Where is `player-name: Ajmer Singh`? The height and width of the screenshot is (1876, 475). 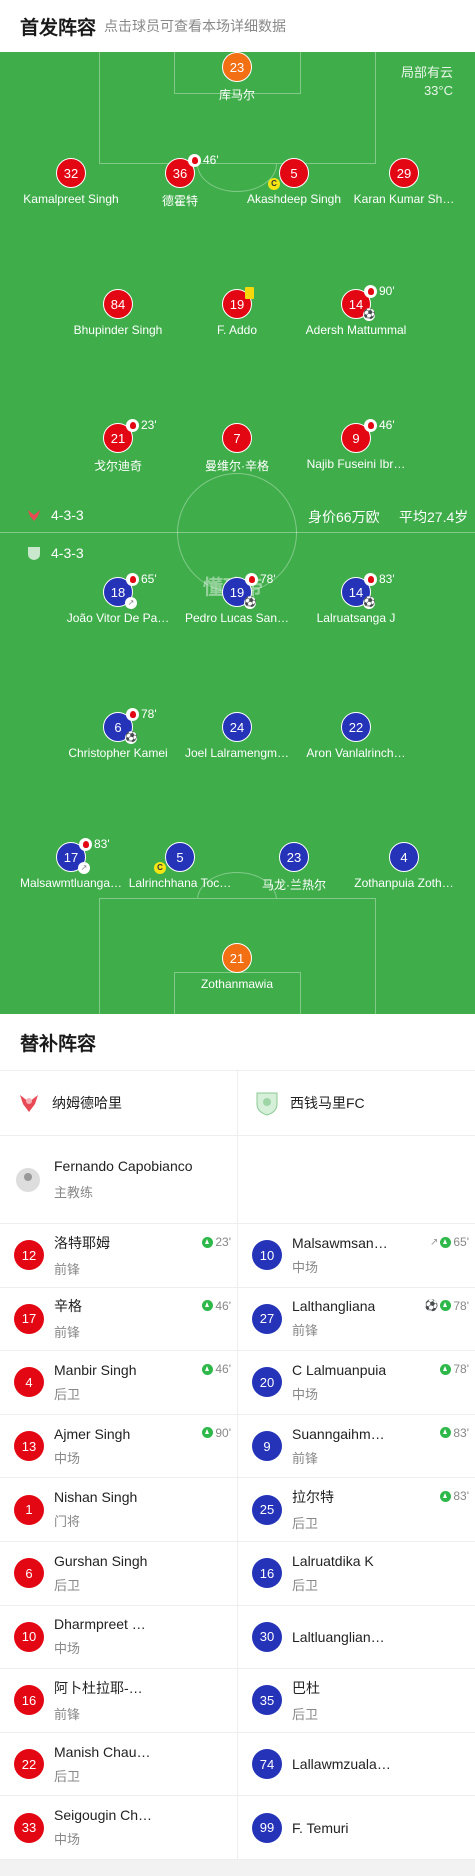
player-name: Ajmer Singh is located at coordinates (92, 1433).